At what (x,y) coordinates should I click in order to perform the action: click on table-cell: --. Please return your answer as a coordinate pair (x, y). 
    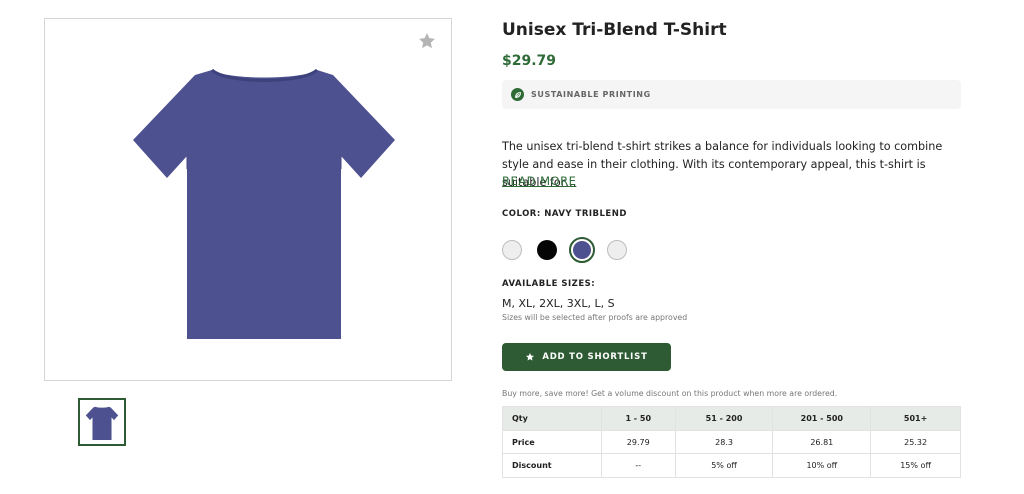
    Looking at the image, I should click on (638, 466).